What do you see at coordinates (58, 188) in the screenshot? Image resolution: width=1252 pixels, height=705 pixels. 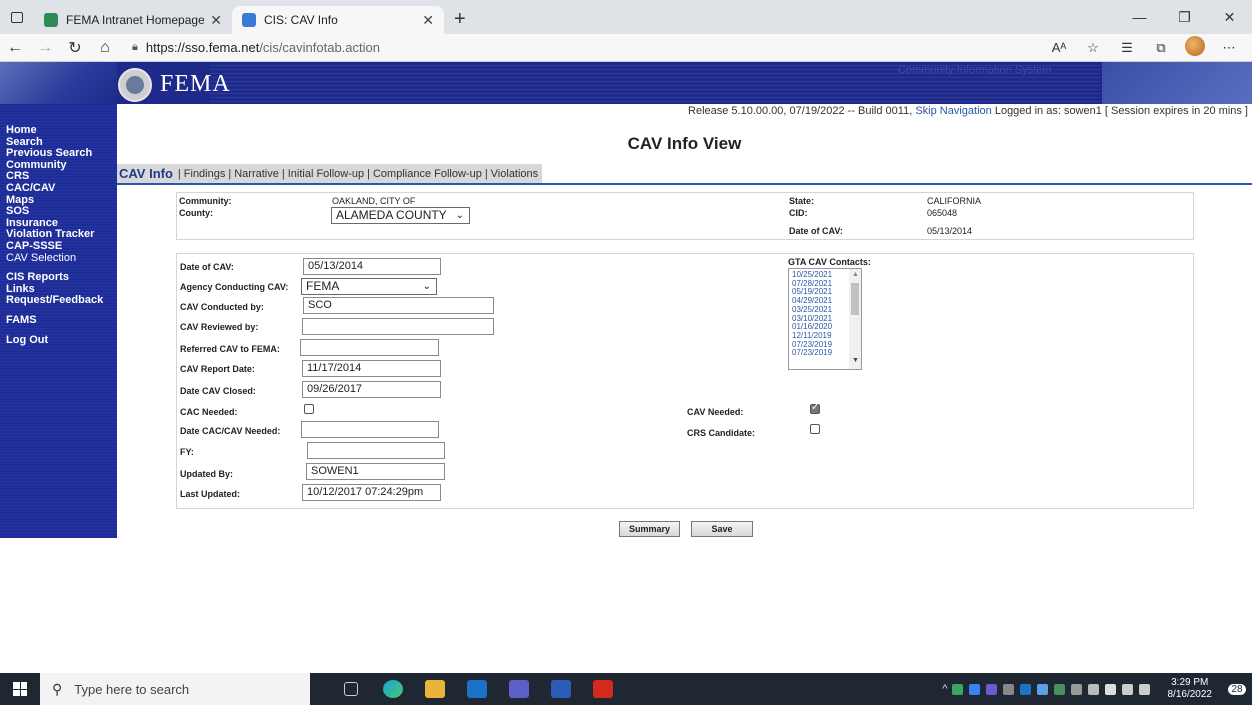 I see `nav-cac-cav: CAC/CAV` at bounding box center [58, 188].